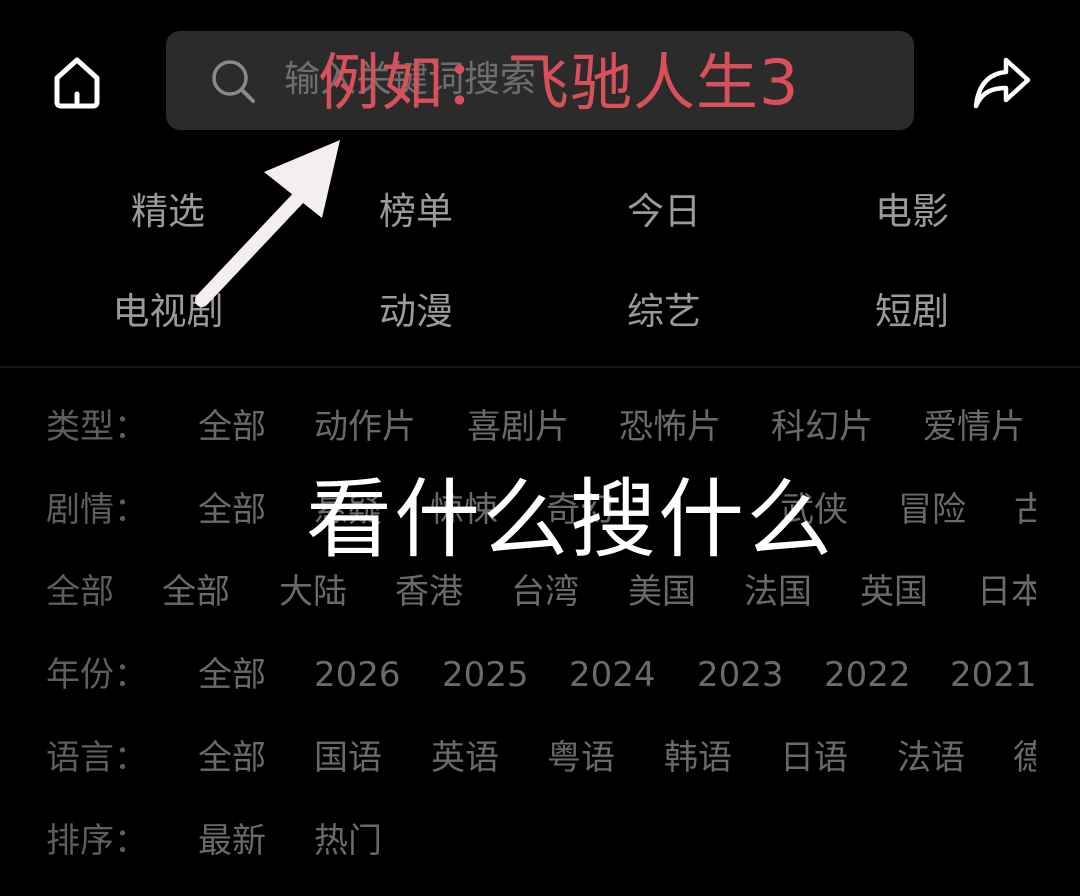 The height and width of the screenshot is (896, 1080). I want to click on filter-label-plot: 剧情：, so click(97, 510).